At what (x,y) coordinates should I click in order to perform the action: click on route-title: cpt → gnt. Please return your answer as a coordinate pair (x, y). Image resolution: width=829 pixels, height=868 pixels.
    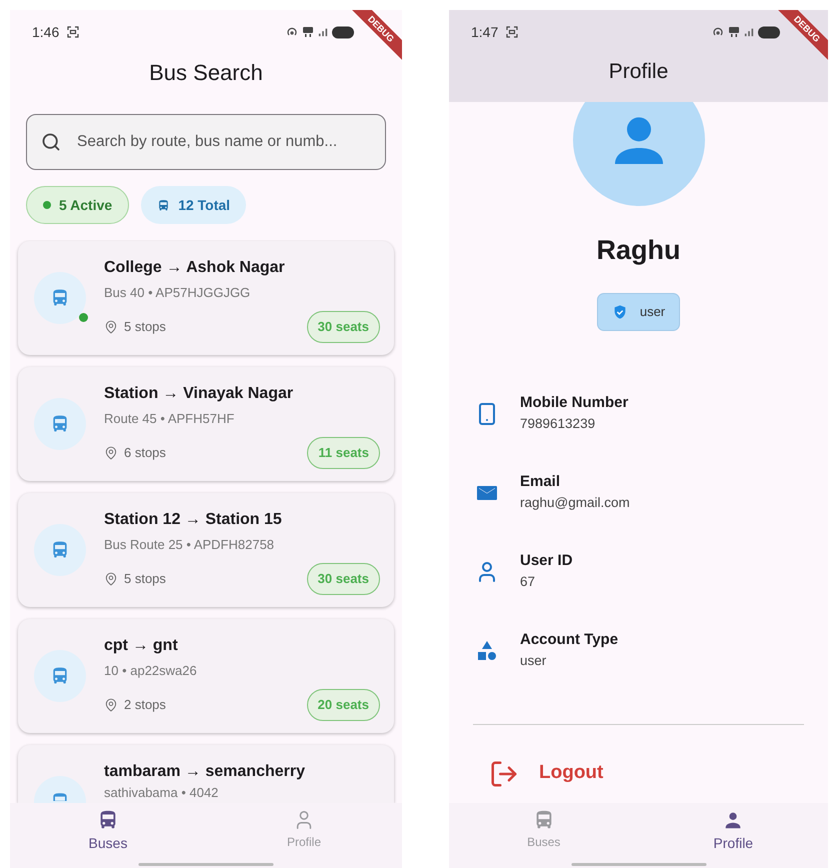
    Looking at the image, I should click on (141, 646).